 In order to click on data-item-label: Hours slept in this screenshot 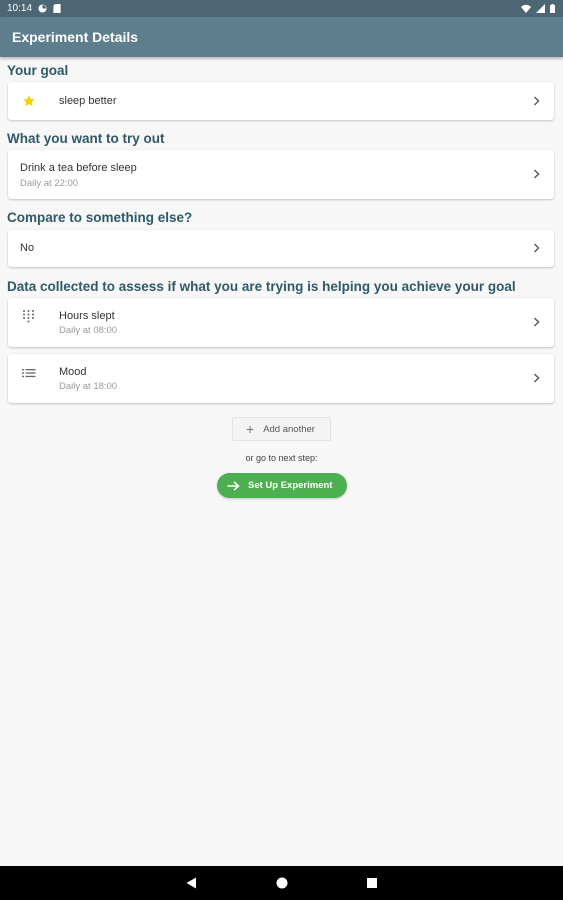, I will do `click(87, 316)`.